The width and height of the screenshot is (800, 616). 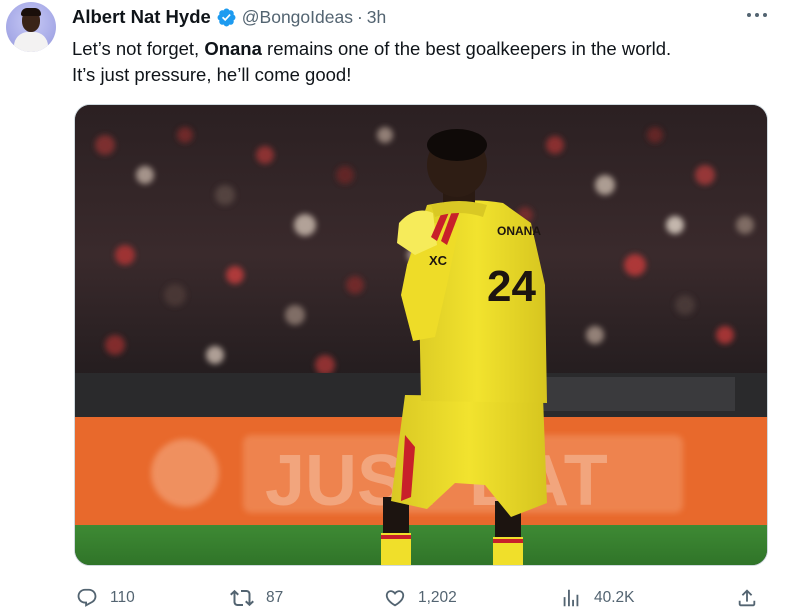 What do you see at coordinates (105, 598) in the screenshot?
I see `reply-button: 110` at bounding box center [105, 598].